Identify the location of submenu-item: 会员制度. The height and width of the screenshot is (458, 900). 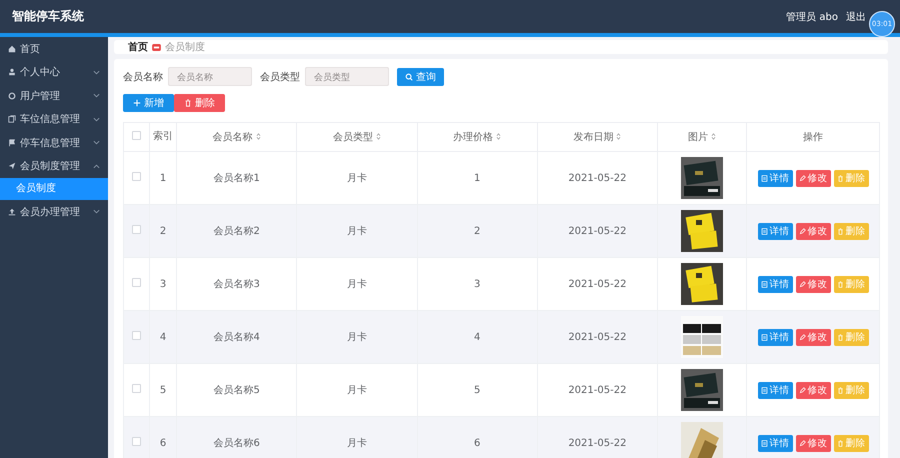
(54, 189).